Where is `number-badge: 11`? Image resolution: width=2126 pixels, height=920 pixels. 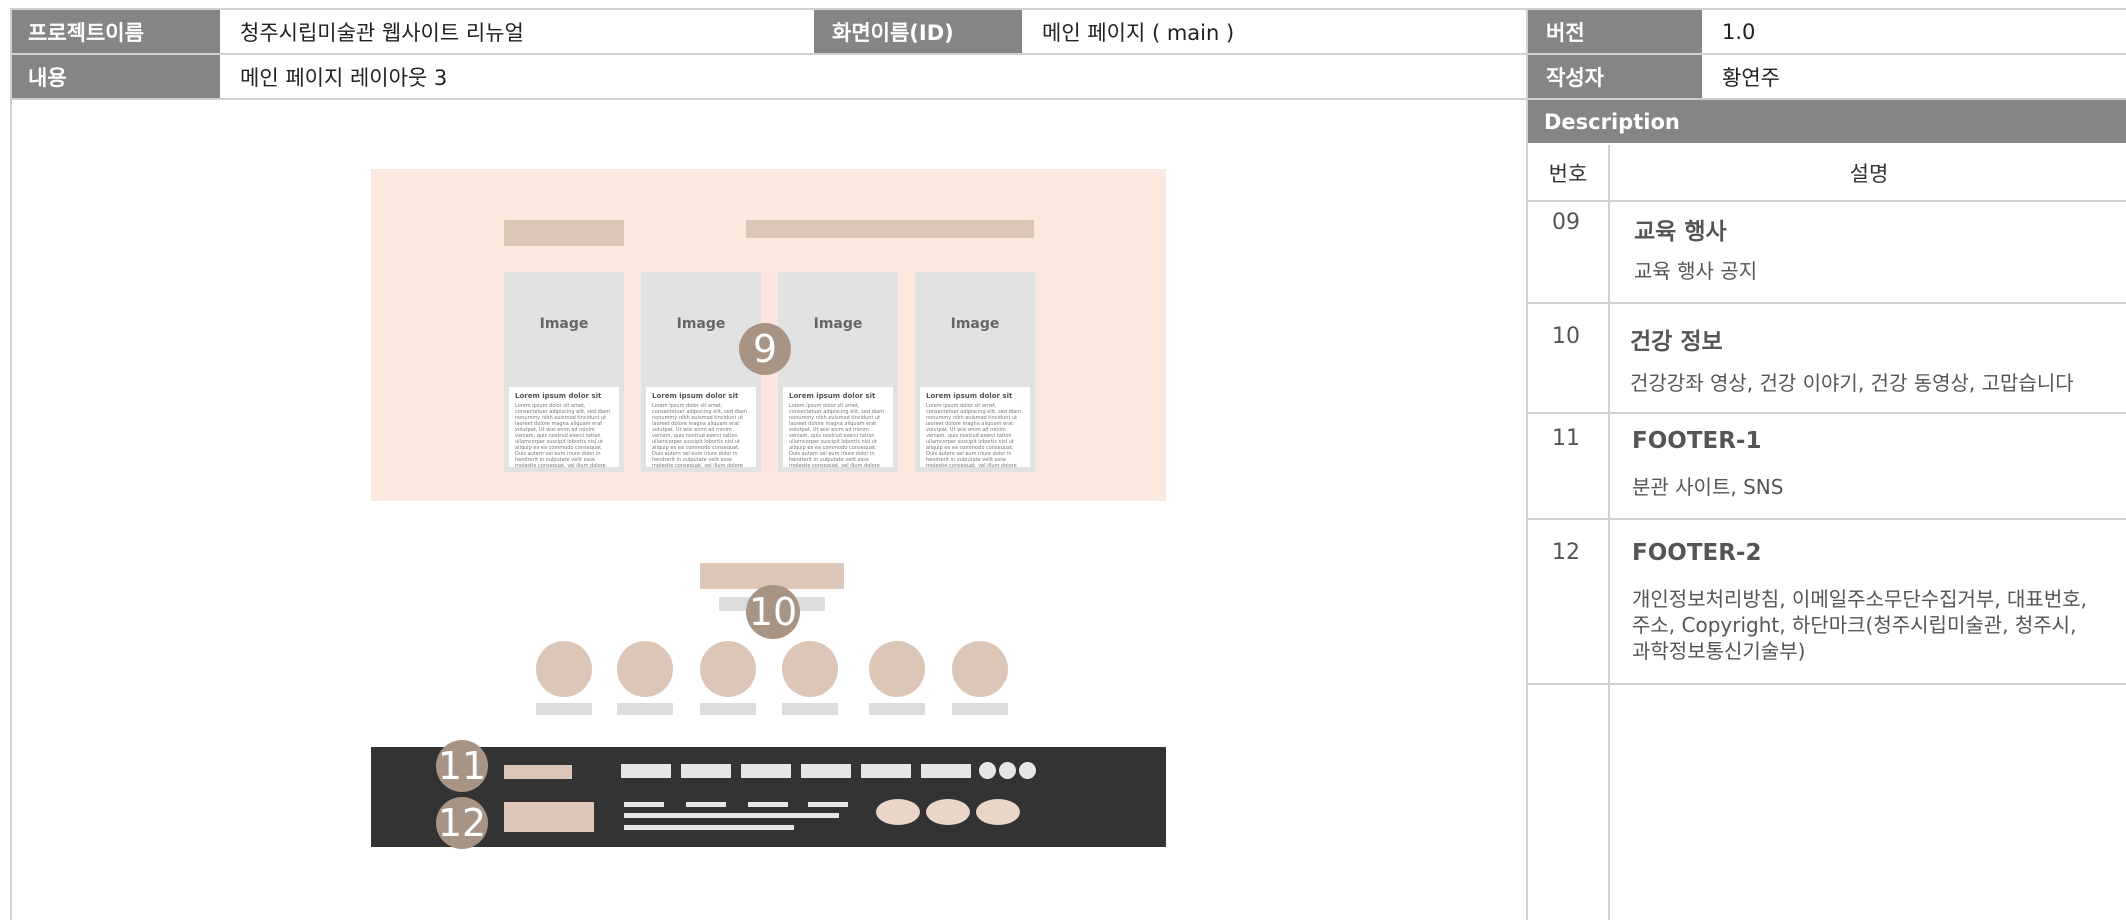 number-badge: 11 is located at coordinates (462, 766).